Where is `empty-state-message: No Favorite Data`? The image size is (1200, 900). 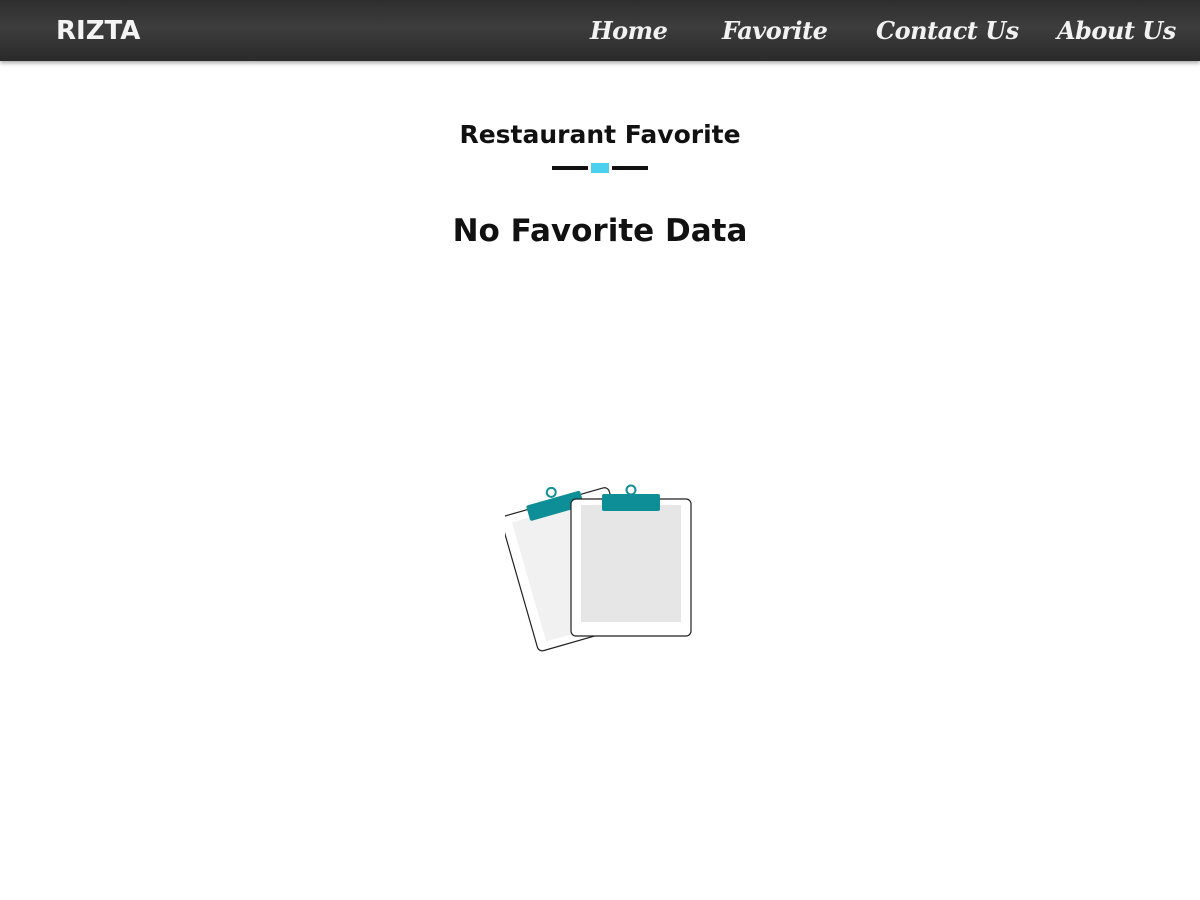 empty-state-message: No Favorite Data is located at coordinates (600, 231).